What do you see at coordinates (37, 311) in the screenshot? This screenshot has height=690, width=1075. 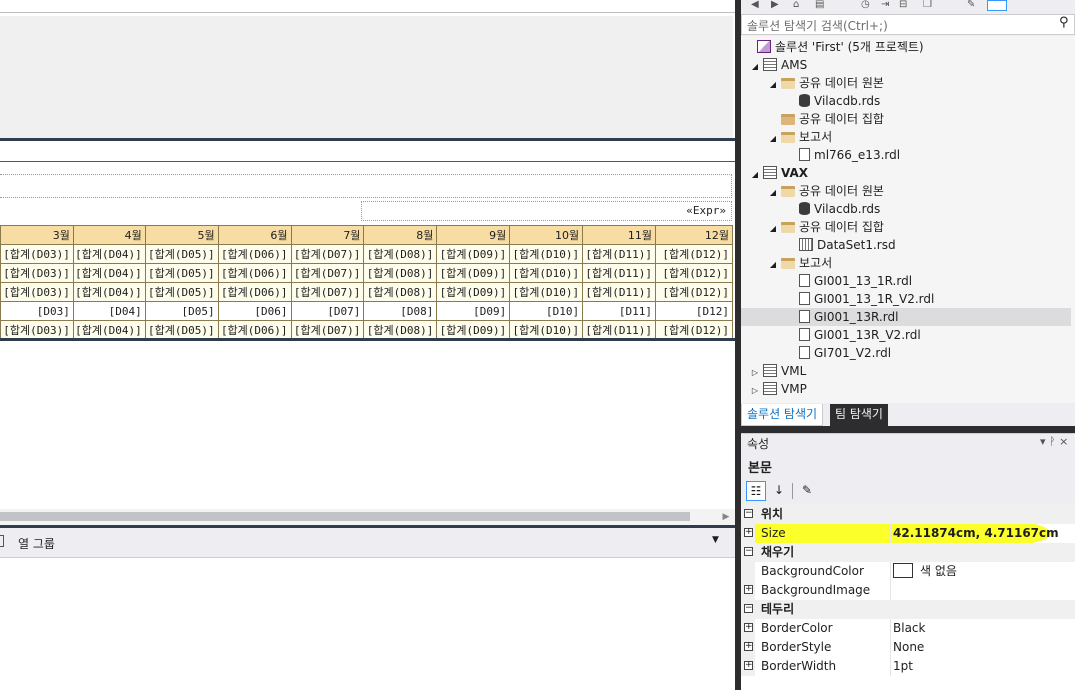 I see `table-cell: [D03]` at bounding box center [37, 311].